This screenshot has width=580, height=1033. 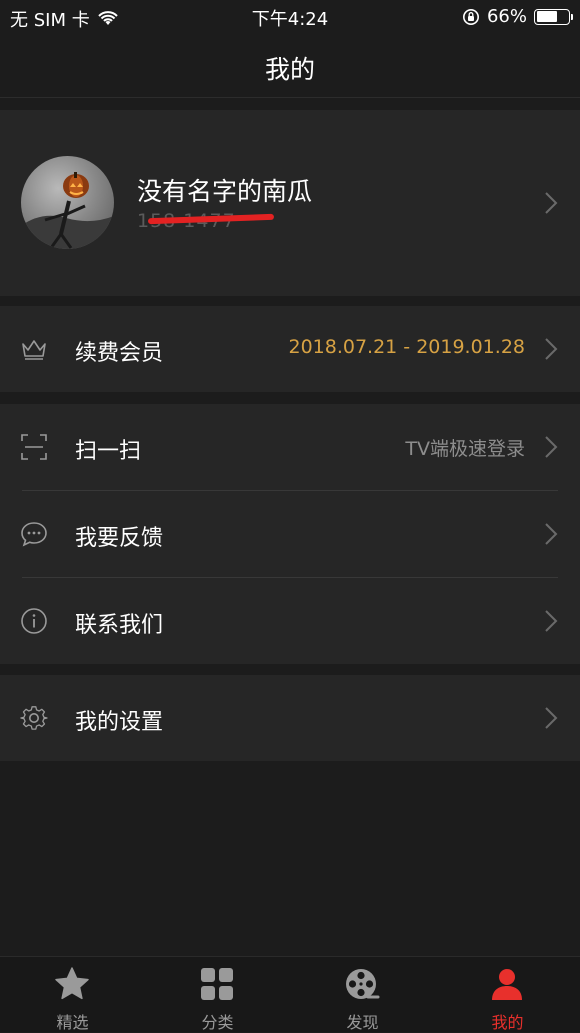 What do you see at coordinates (67, 210) in the screenshot?
I see `avatar-image` at bounding box center [67, 210].